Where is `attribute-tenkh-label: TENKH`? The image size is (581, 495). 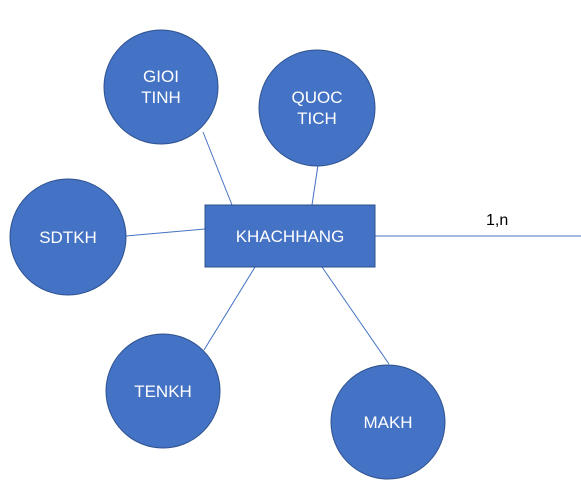 attribute-tenkh-label: TENKH is located at coordinates (163, 391).